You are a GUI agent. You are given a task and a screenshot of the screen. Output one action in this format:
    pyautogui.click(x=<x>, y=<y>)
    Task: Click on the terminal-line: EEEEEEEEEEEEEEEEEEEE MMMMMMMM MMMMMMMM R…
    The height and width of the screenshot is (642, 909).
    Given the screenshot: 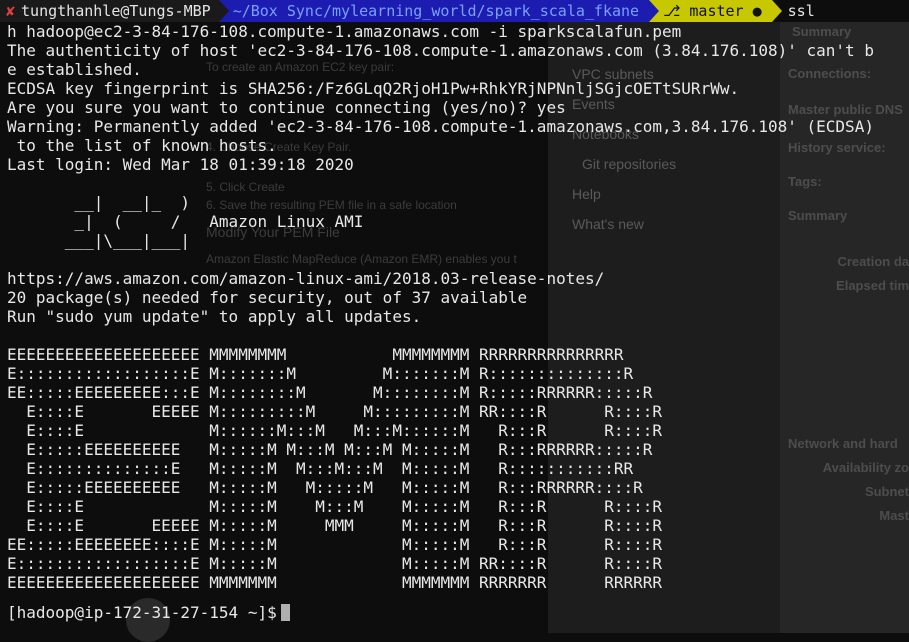 What is the action you would take?
    pyautogui.click(x=315, y=354)
    